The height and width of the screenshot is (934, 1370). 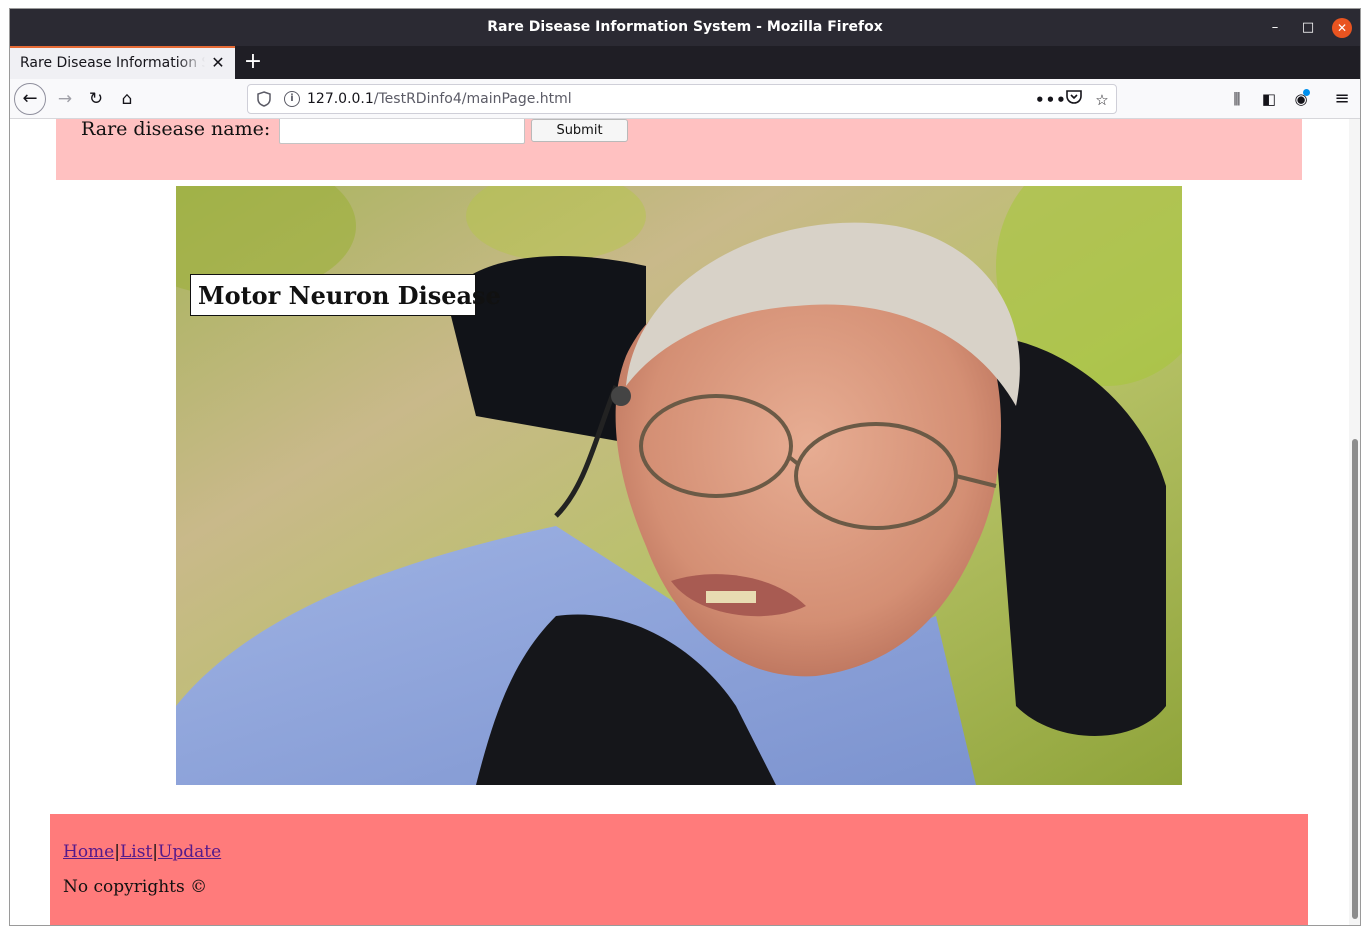 What do you see at coordinates (253, 62) in the screenshot?
I see `new-tab-icon: +` at bounding box center [253, 62].